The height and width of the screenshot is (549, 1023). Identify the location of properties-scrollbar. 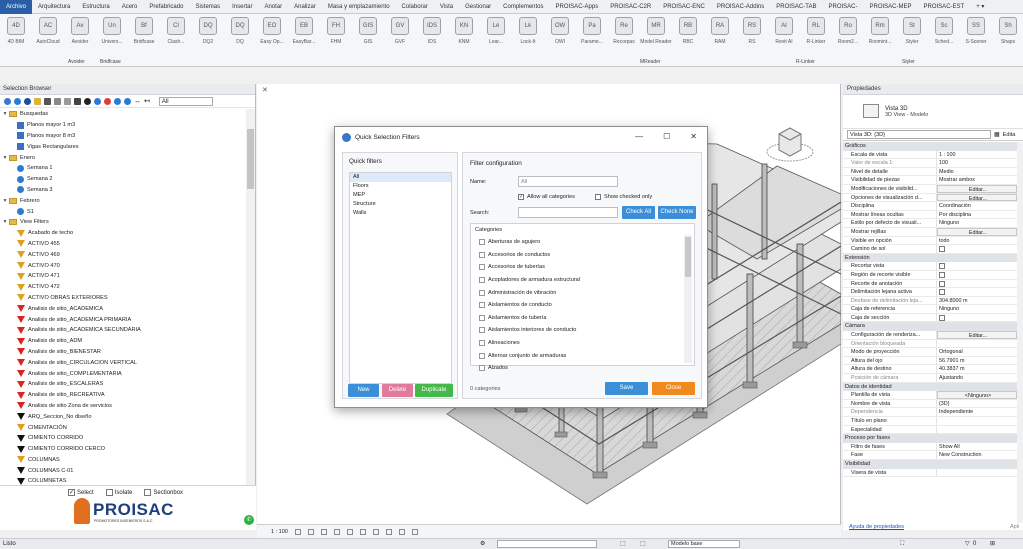
(1020, 332).